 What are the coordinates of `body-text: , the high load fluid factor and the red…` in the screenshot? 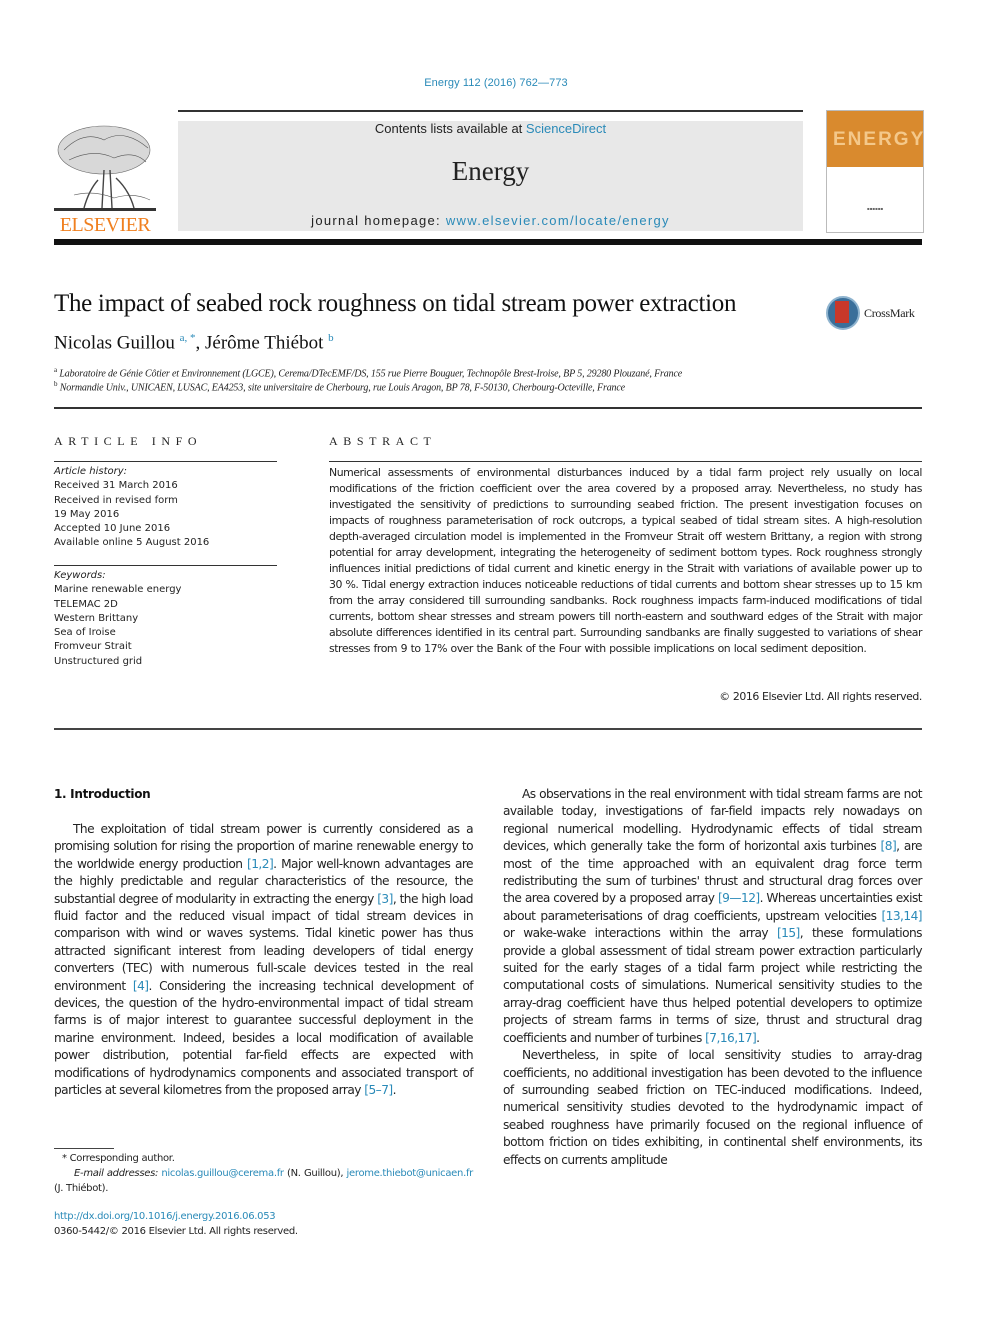 It's located at (264, 942).